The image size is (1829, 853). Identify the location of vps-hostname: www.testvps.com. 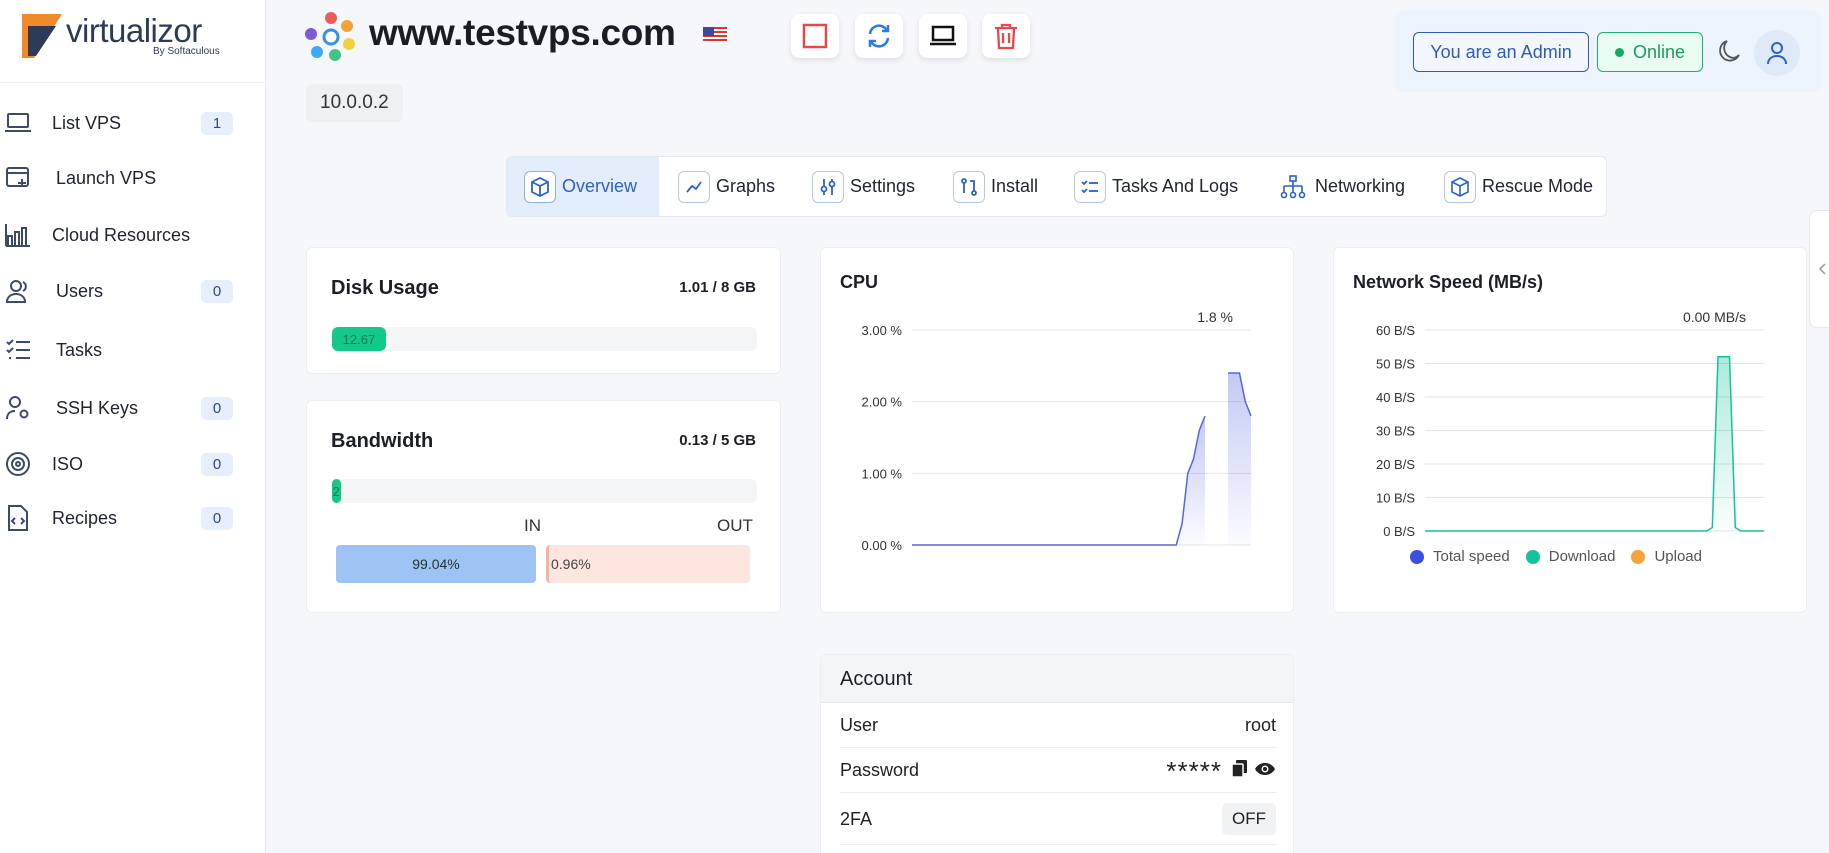
(522, 32).